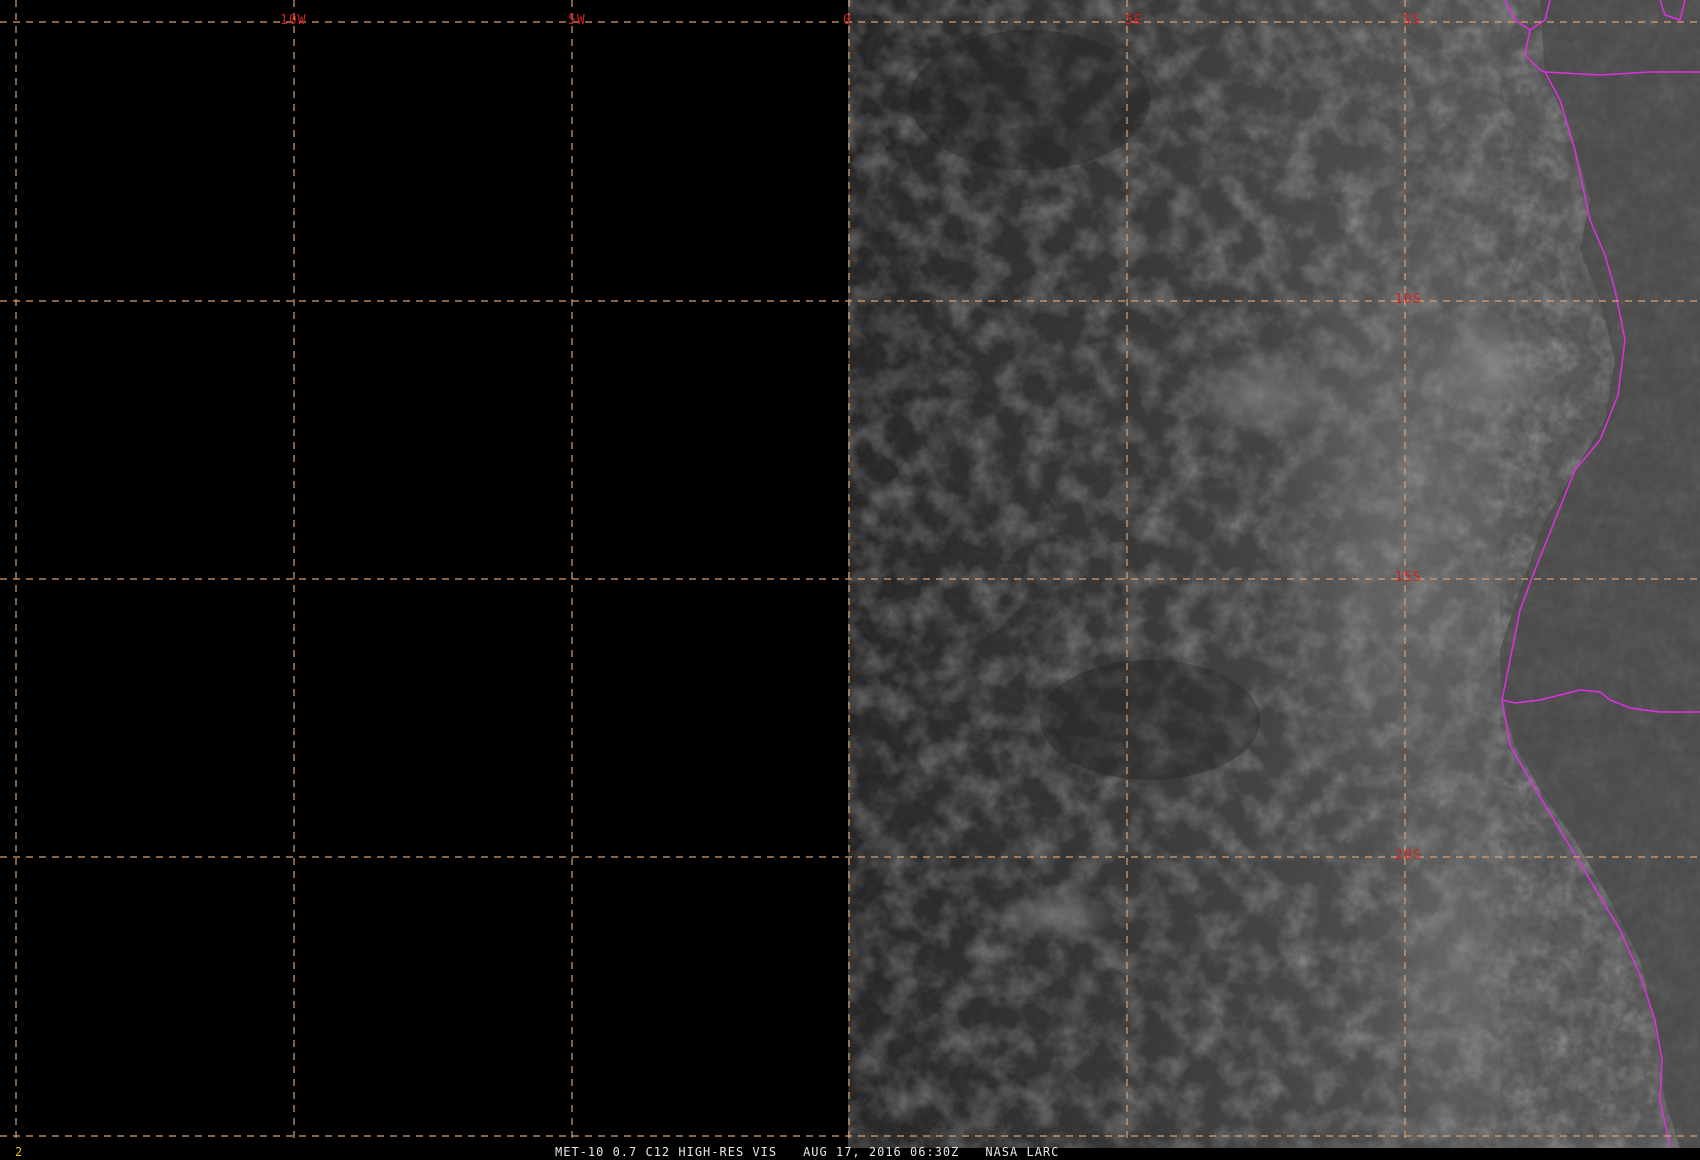  I want to click on latitude-label-20s: 20S, so click(1408, 855).